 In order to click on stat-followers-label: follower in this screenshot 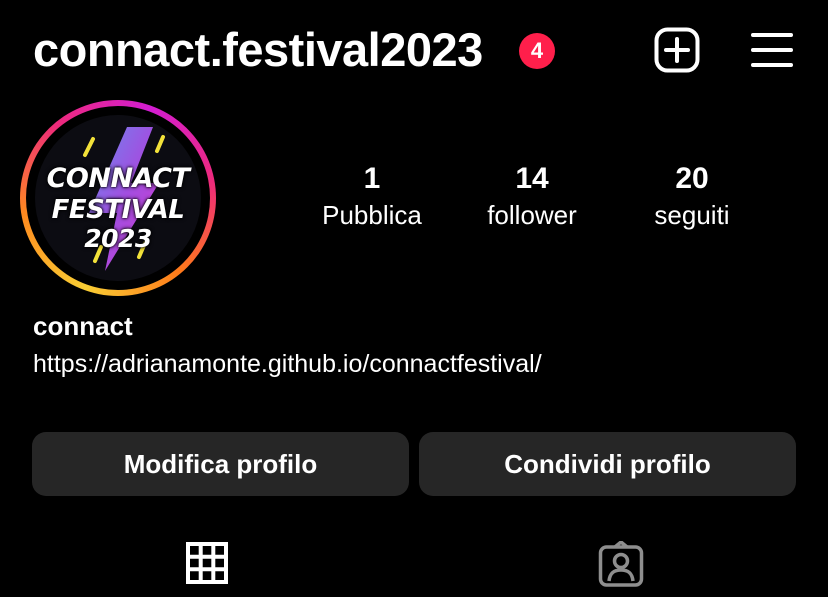, I will do `click(532, 215)`.